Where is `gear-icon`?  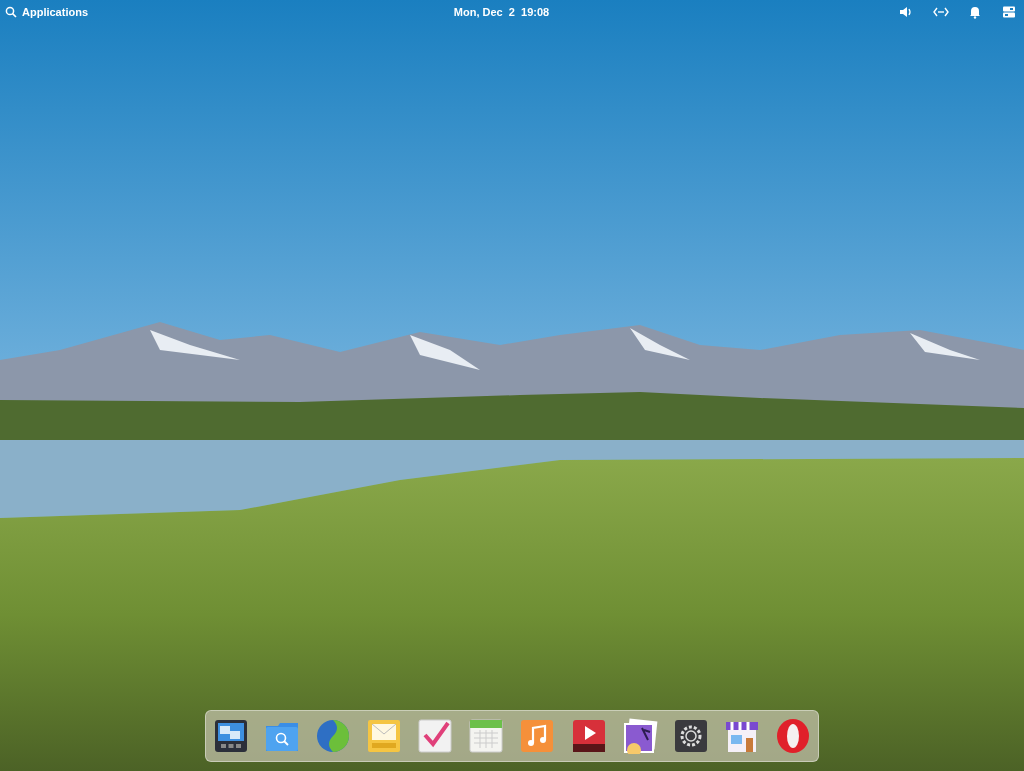
gear-icon is located at coordinates (690, 736).